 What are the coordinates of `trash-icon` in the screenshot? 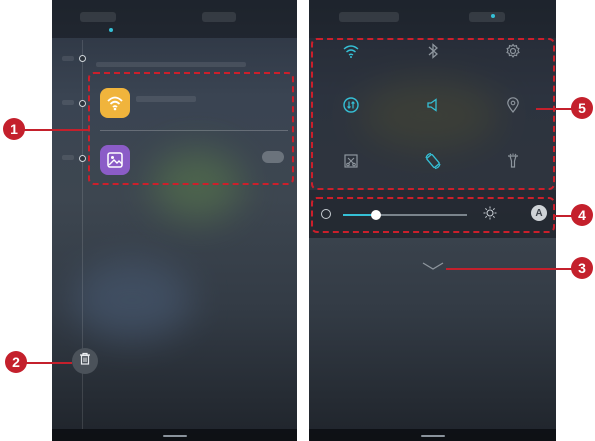 It's located at (85, 361).